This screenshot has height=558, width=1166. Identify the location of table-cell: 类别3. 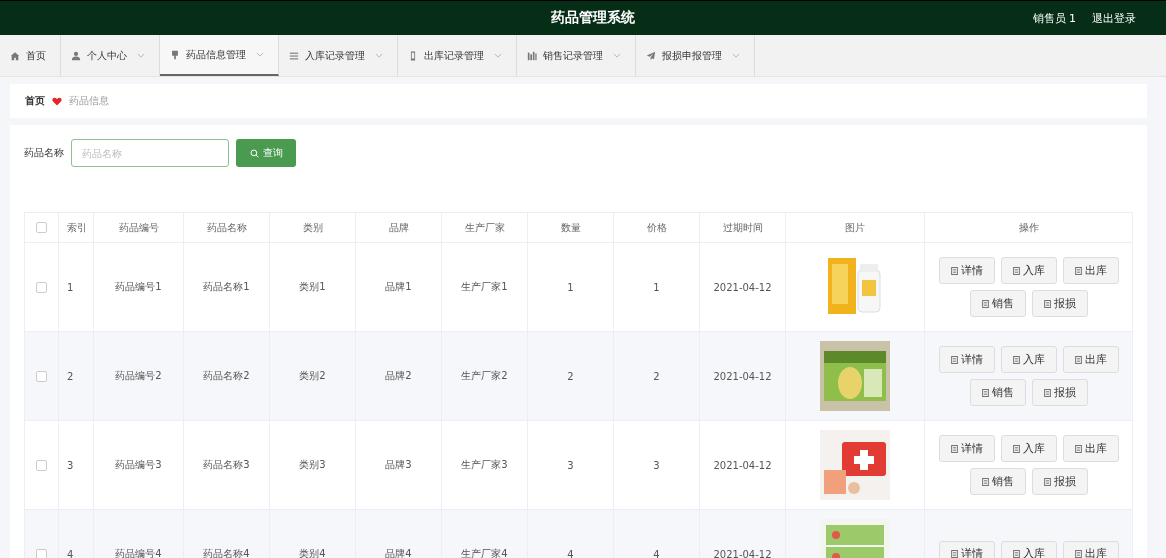
(312, 465).